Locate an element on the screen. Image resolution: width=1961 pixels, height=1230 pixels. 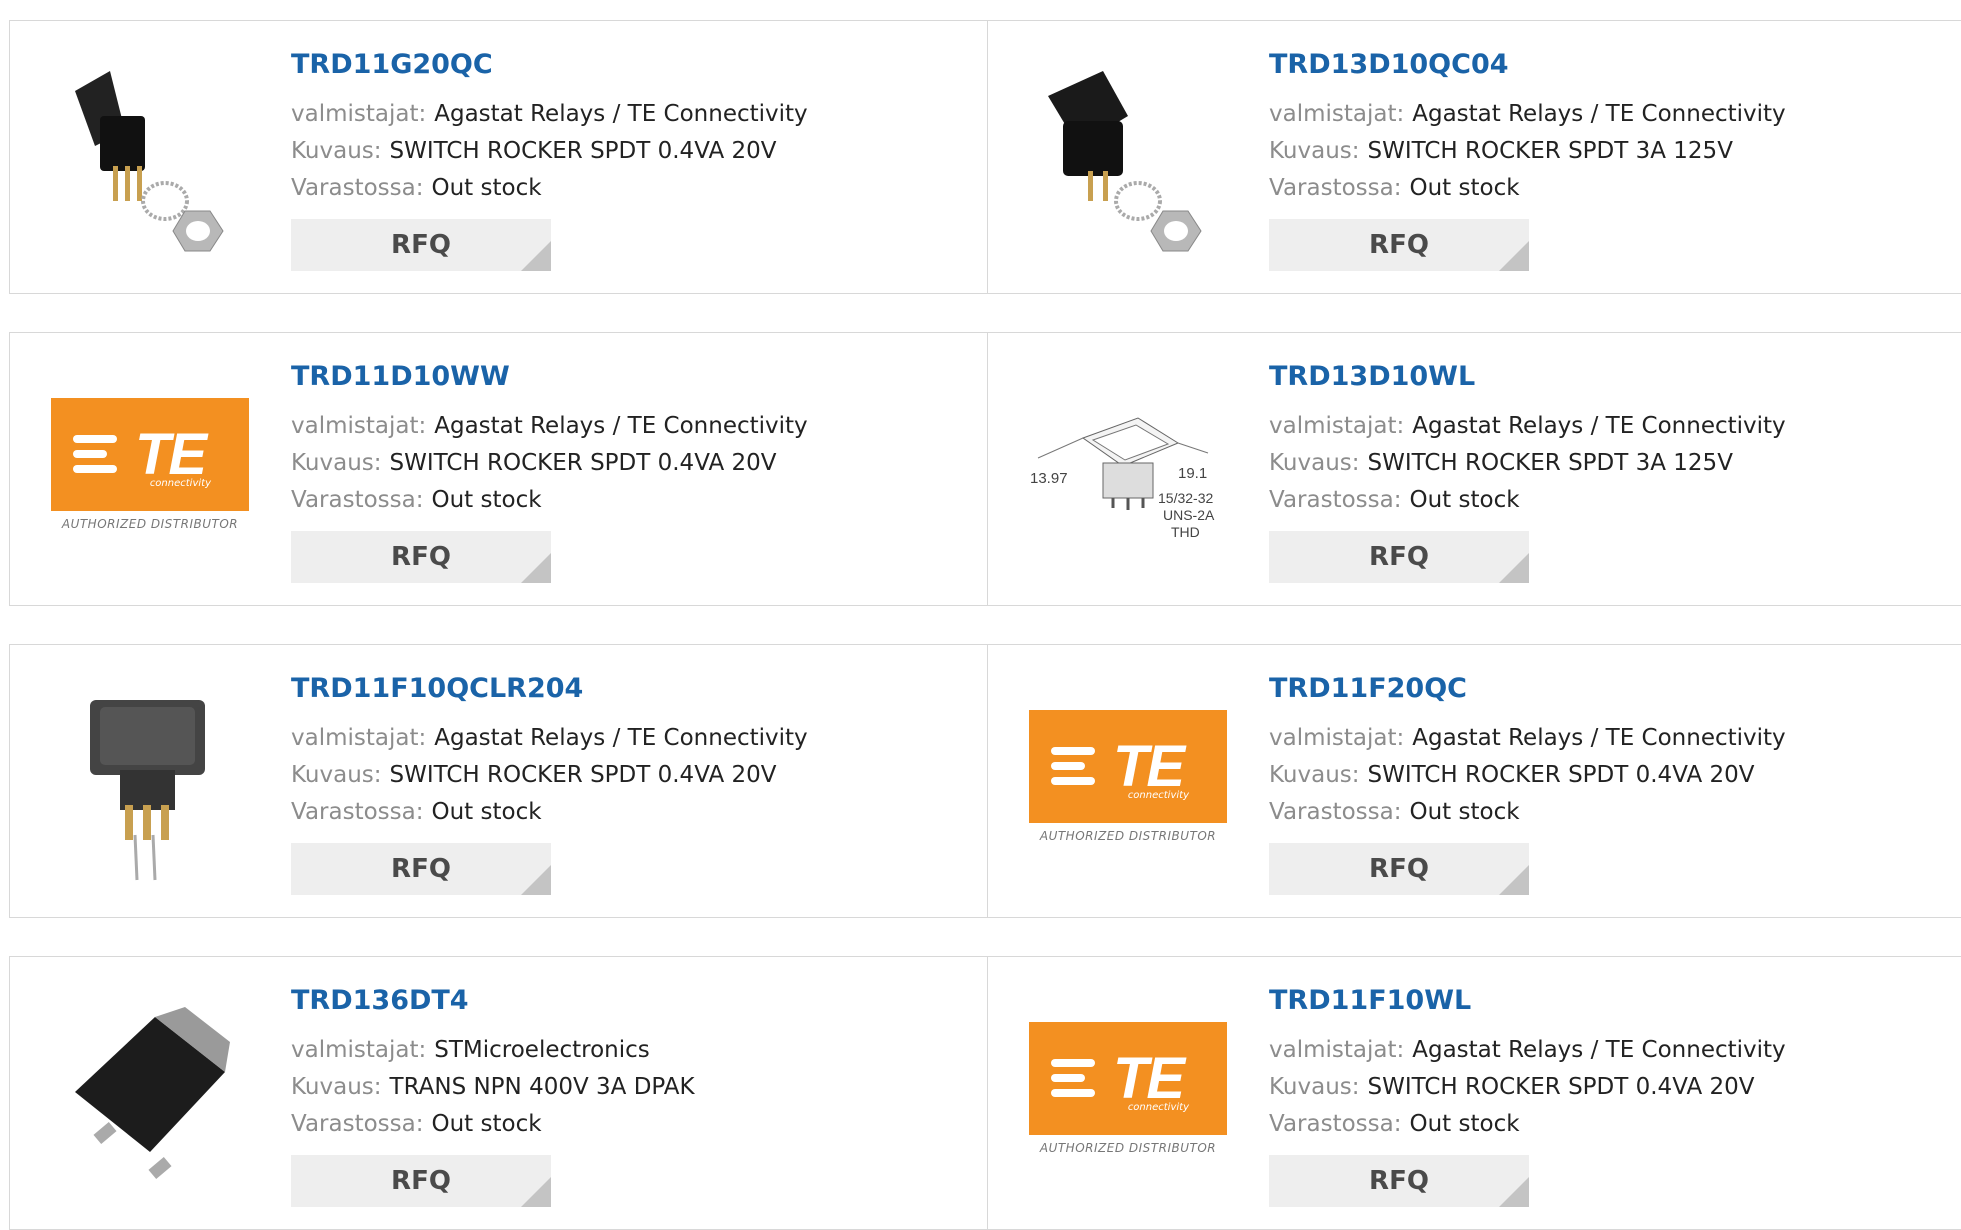
part-number-link: TRD13D10WL is located at coordinates (1527, 376).